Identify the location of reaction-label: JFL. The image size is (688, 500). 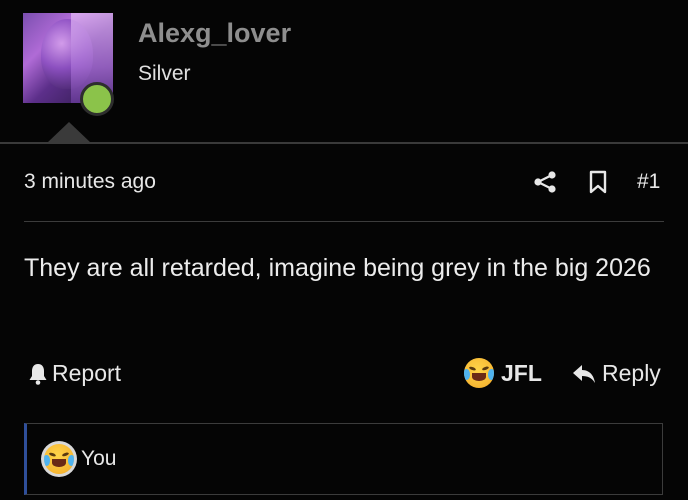
(521, 372).